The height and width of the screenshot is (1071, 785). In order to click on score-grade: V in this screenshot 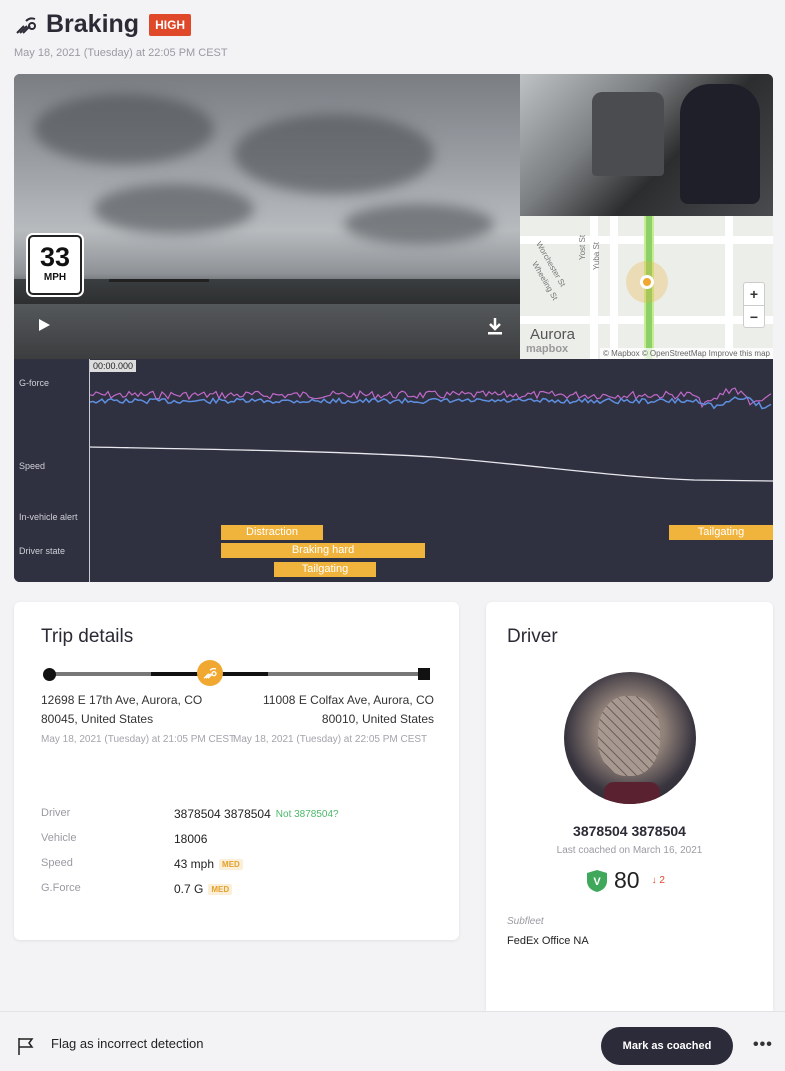, I will do `click(597, 882)`.